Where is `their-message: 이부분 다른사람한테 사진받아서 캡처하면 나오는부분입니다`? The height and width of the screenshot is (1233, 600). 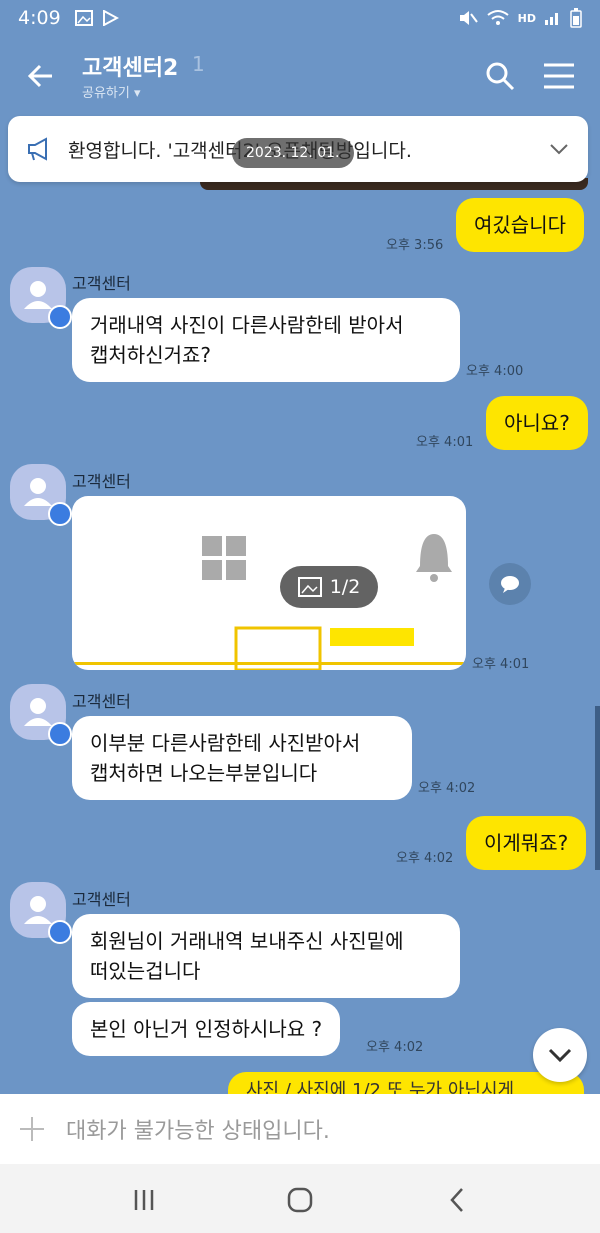
their-message: 이부분 다른사람한테 사진받아서 캡처하면 나오는부분입니다 is located at coordinates (242, 758).